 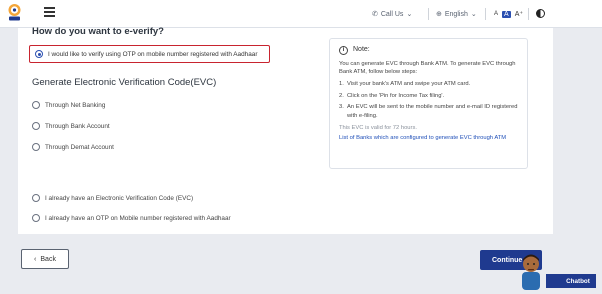 I want to click on emblem-logo-icon, so click(x=14, y=12).